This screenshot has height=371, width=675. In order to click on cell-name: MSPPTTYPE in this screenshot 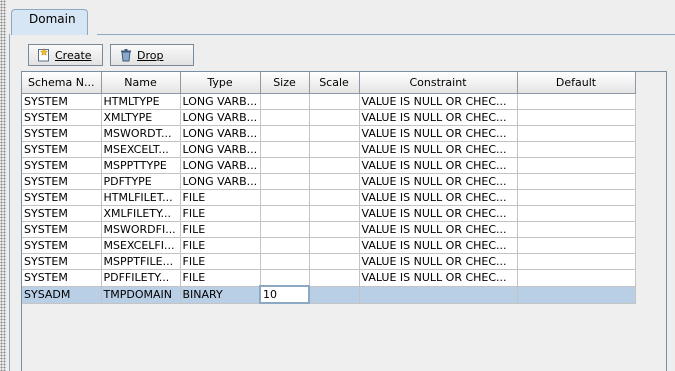, I will do `click(141, 165)`.